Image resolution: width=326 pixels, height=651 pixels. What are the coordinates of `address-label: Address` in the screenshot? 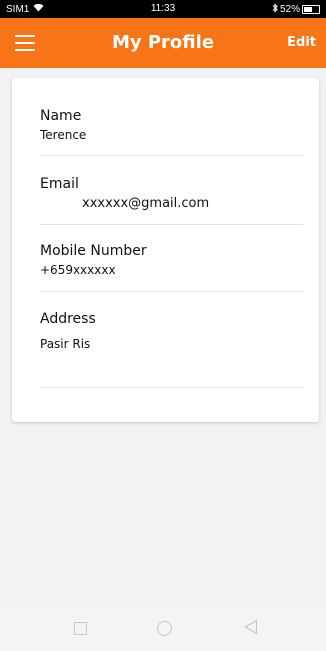 It's located at (68, 319).